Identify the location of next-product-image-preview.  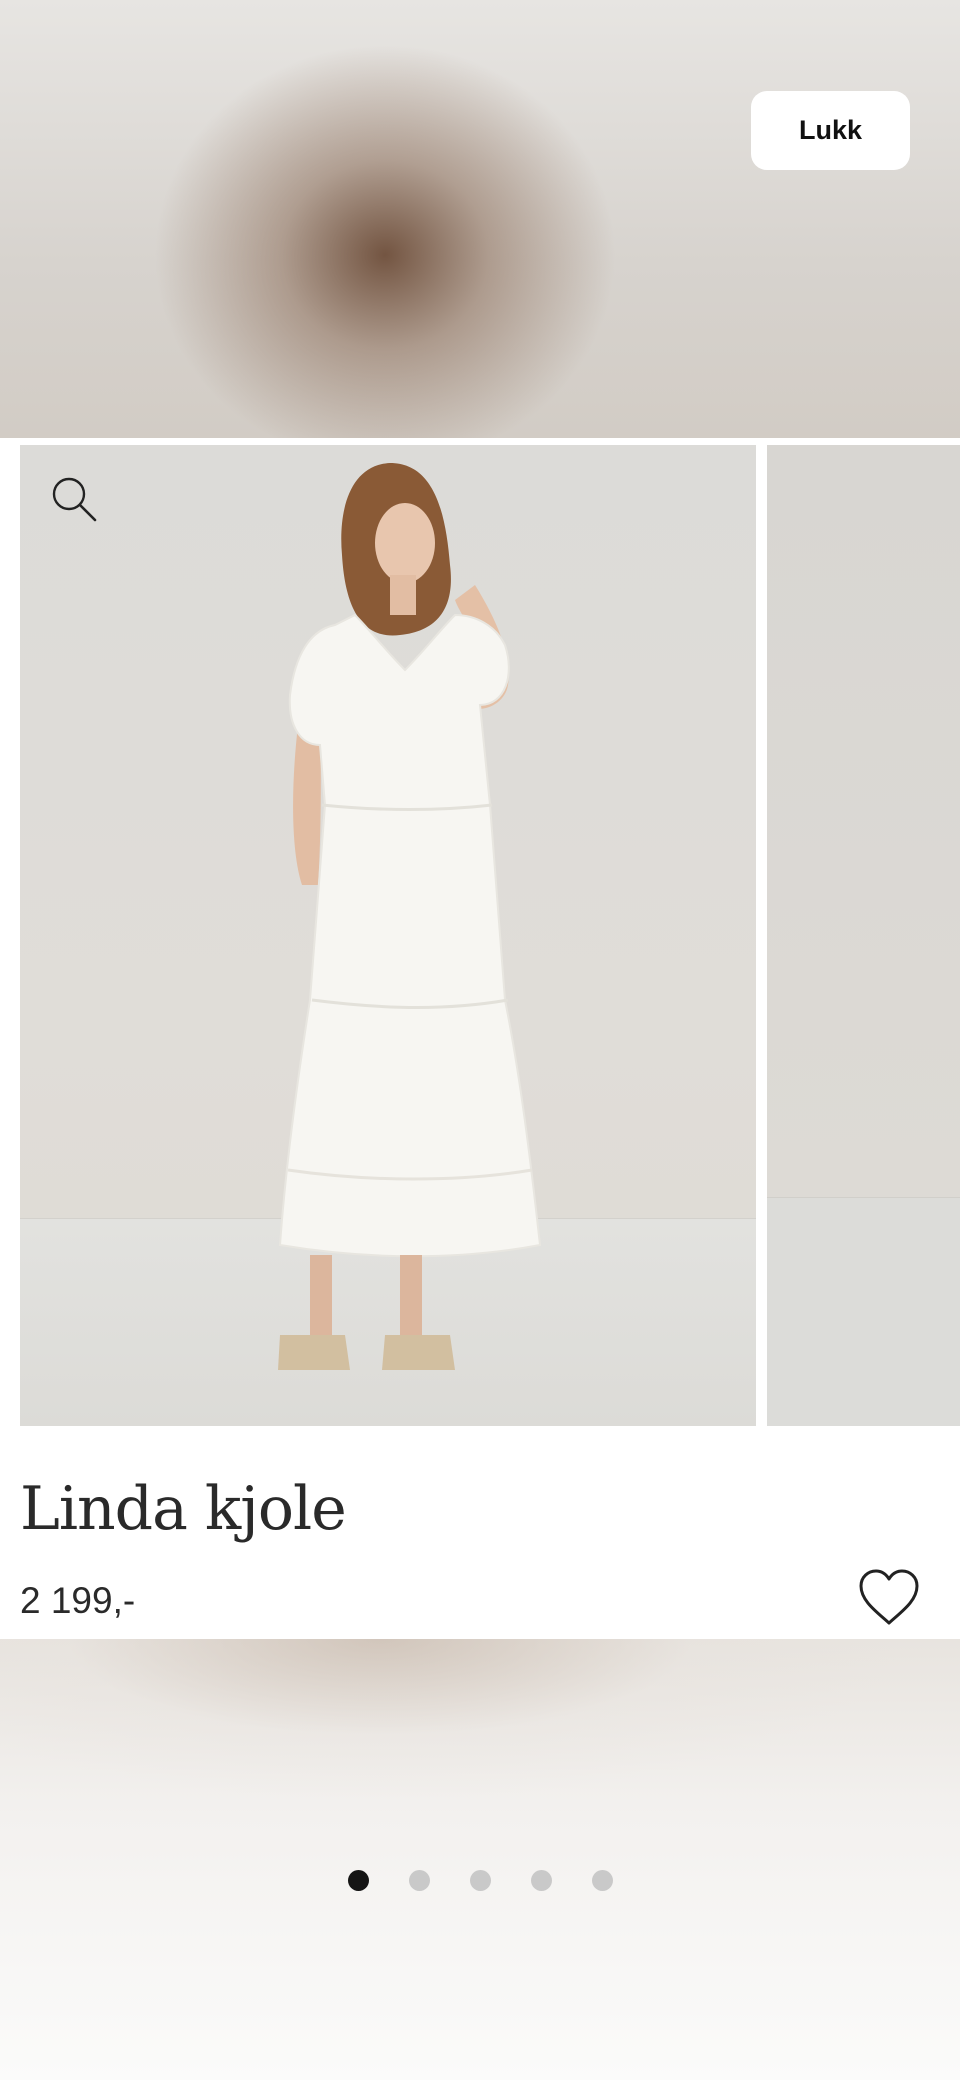
(863, 935).